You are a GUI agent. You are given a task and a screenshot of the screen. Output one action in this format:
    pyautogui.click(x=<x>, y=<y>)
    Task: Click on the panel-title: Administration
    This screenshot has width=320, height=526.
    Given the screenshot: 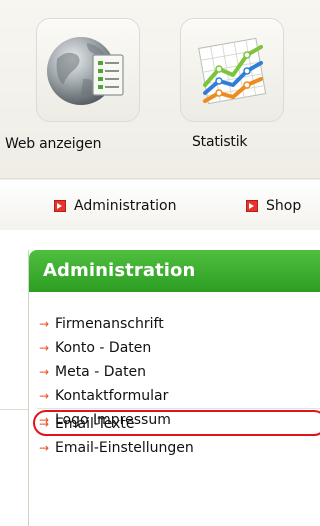 What is the action you would take?
    pyautogui.click(x=174, y=271)
    